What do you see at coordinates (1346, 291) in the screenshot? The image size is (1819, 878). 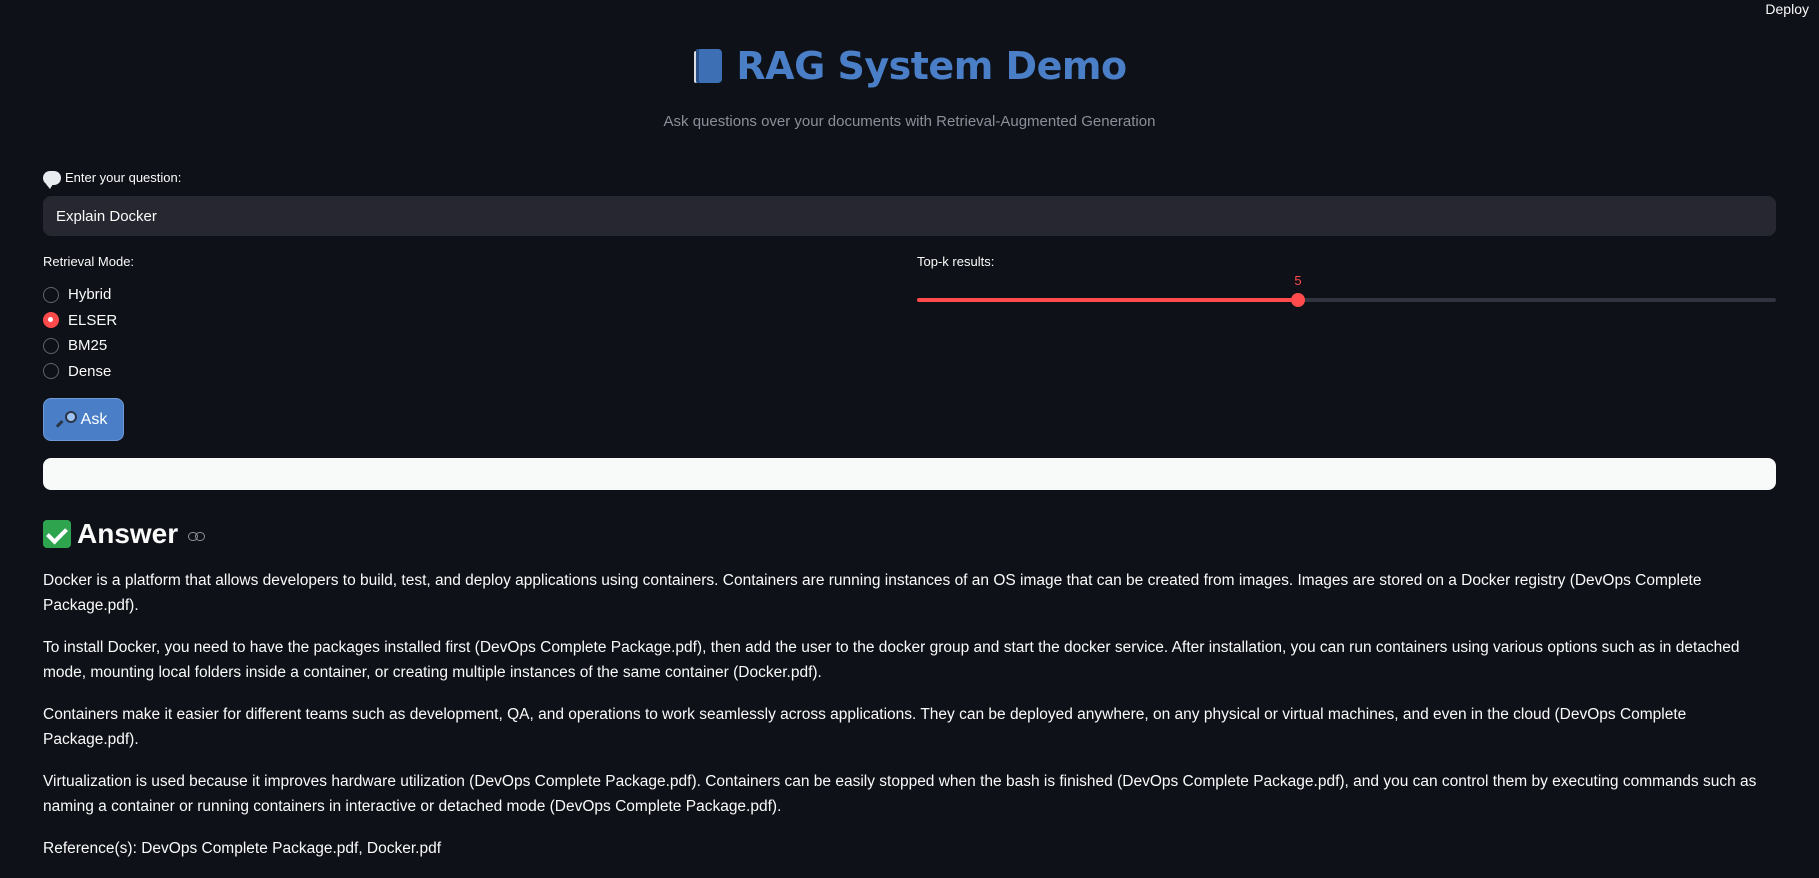 I see `topk-slider: 5` at bounding box center [1346, 291].